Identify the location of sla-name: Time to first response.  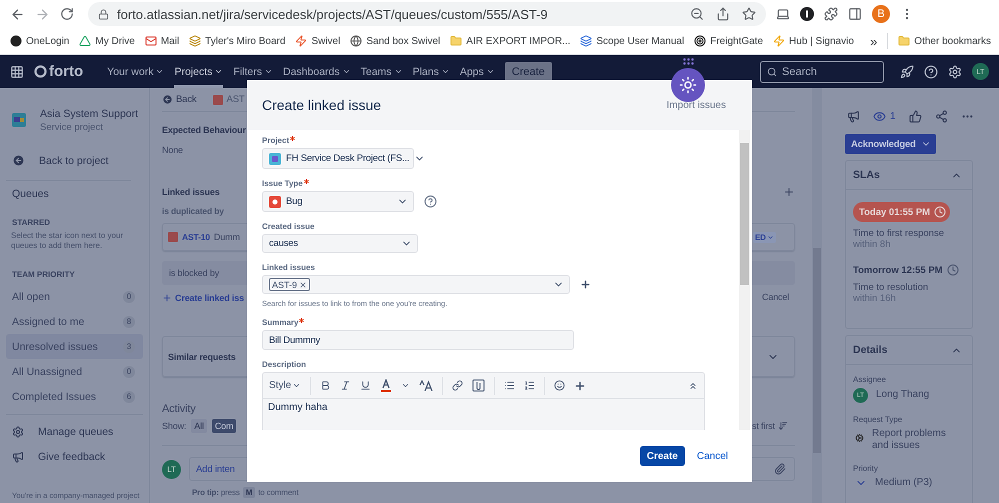
(899, 233).